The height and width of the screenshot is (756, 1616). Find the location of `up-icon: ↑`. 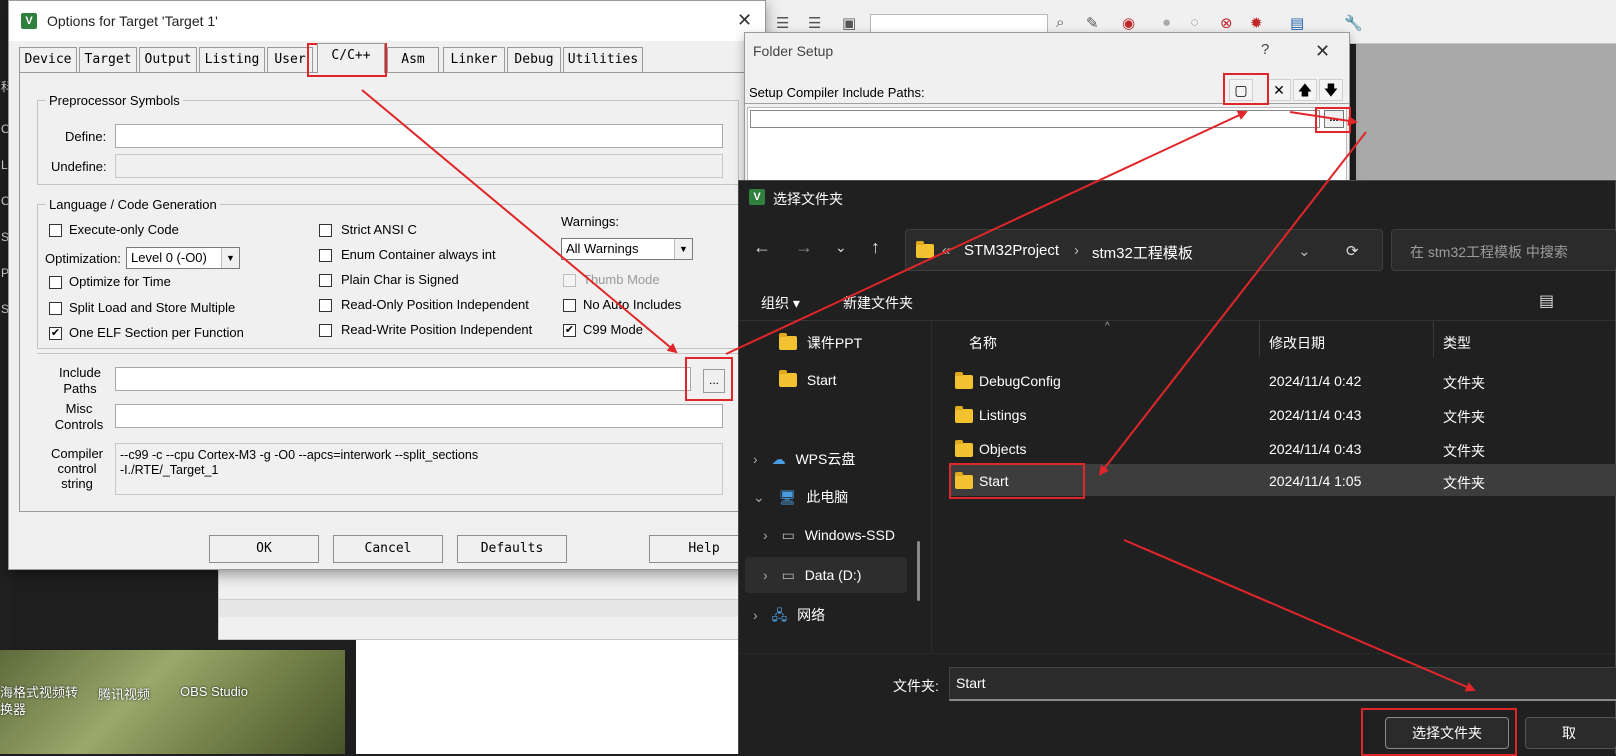

up-icon: ↑ is located at coordinates (875, 247).